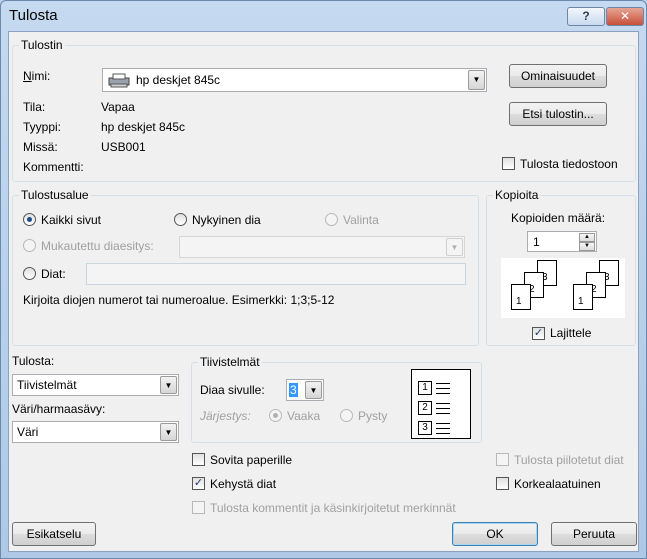 Image resolution: width=647 pixels, height=559 pixels. Describe the element at coordinates (536, 242) in the screenshot. I see `copies-count-value: 1` at that location.